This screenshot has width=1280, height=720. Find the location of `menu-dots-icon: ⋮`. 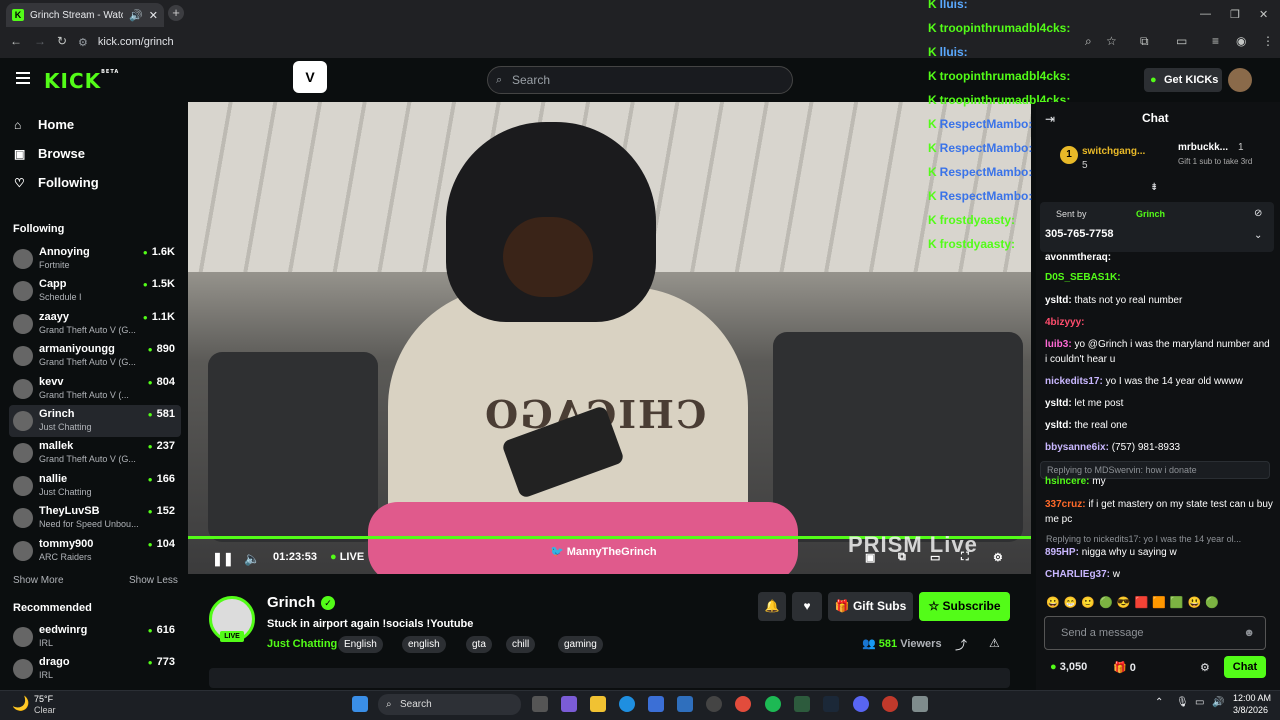

menu-dots-icon: ⋮ is located at coordinates (1268, 41).